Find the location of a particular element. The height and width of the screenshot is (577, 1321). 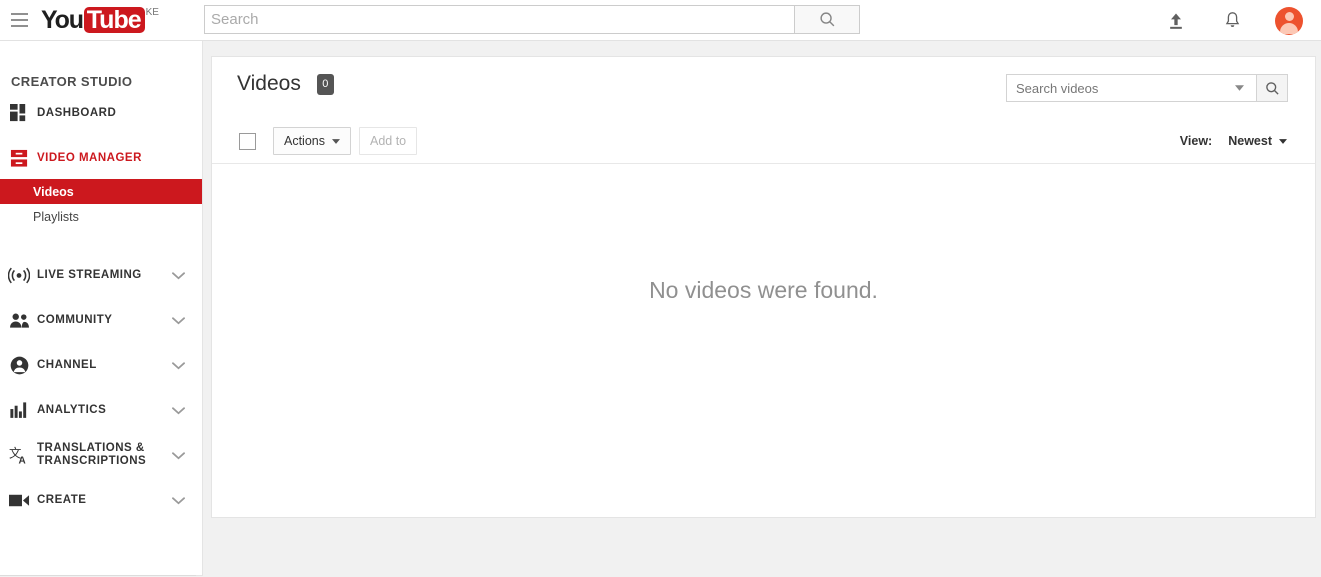

sidebar-item-video-manager: VIDEO MANAGER is located at coordinates (101, 158).